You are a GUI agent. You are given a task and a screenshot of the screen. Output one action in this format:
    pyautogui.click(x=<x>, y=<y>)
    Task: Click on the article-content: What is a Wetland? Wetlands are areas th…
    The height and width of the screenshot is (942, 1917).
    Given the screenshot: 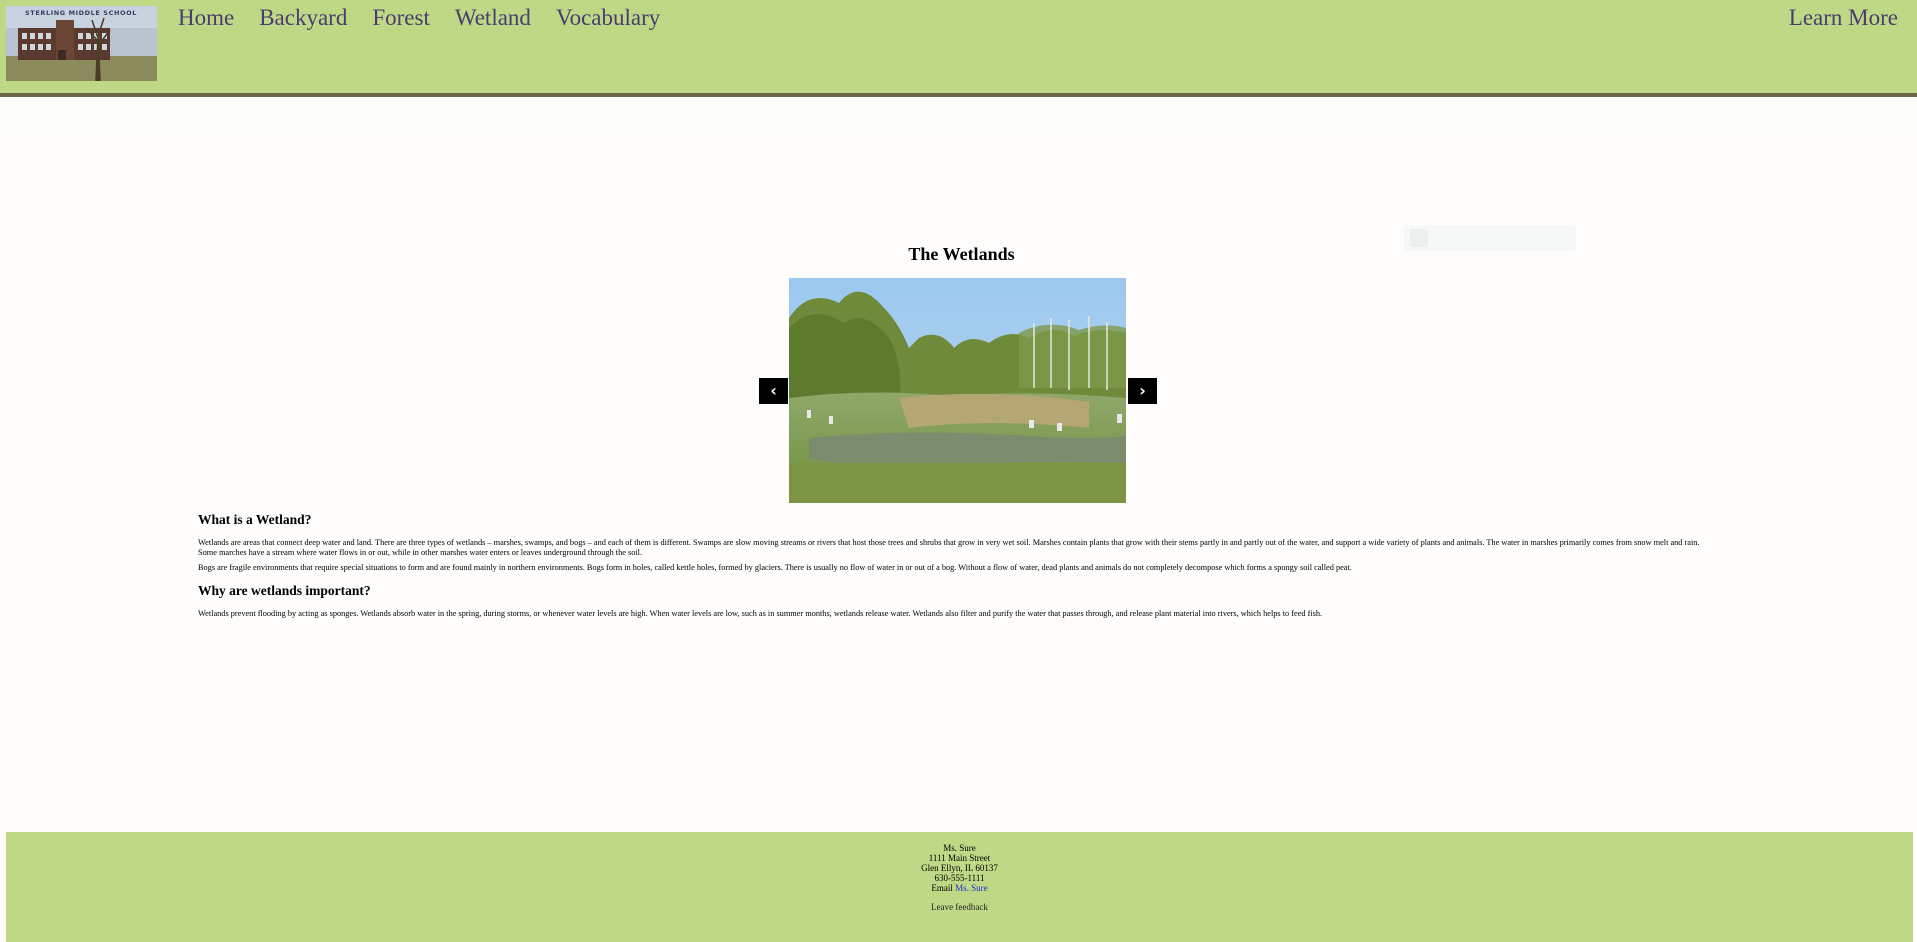 What is the action you would take?
    pyautogui.click(x=958, y=568)
    